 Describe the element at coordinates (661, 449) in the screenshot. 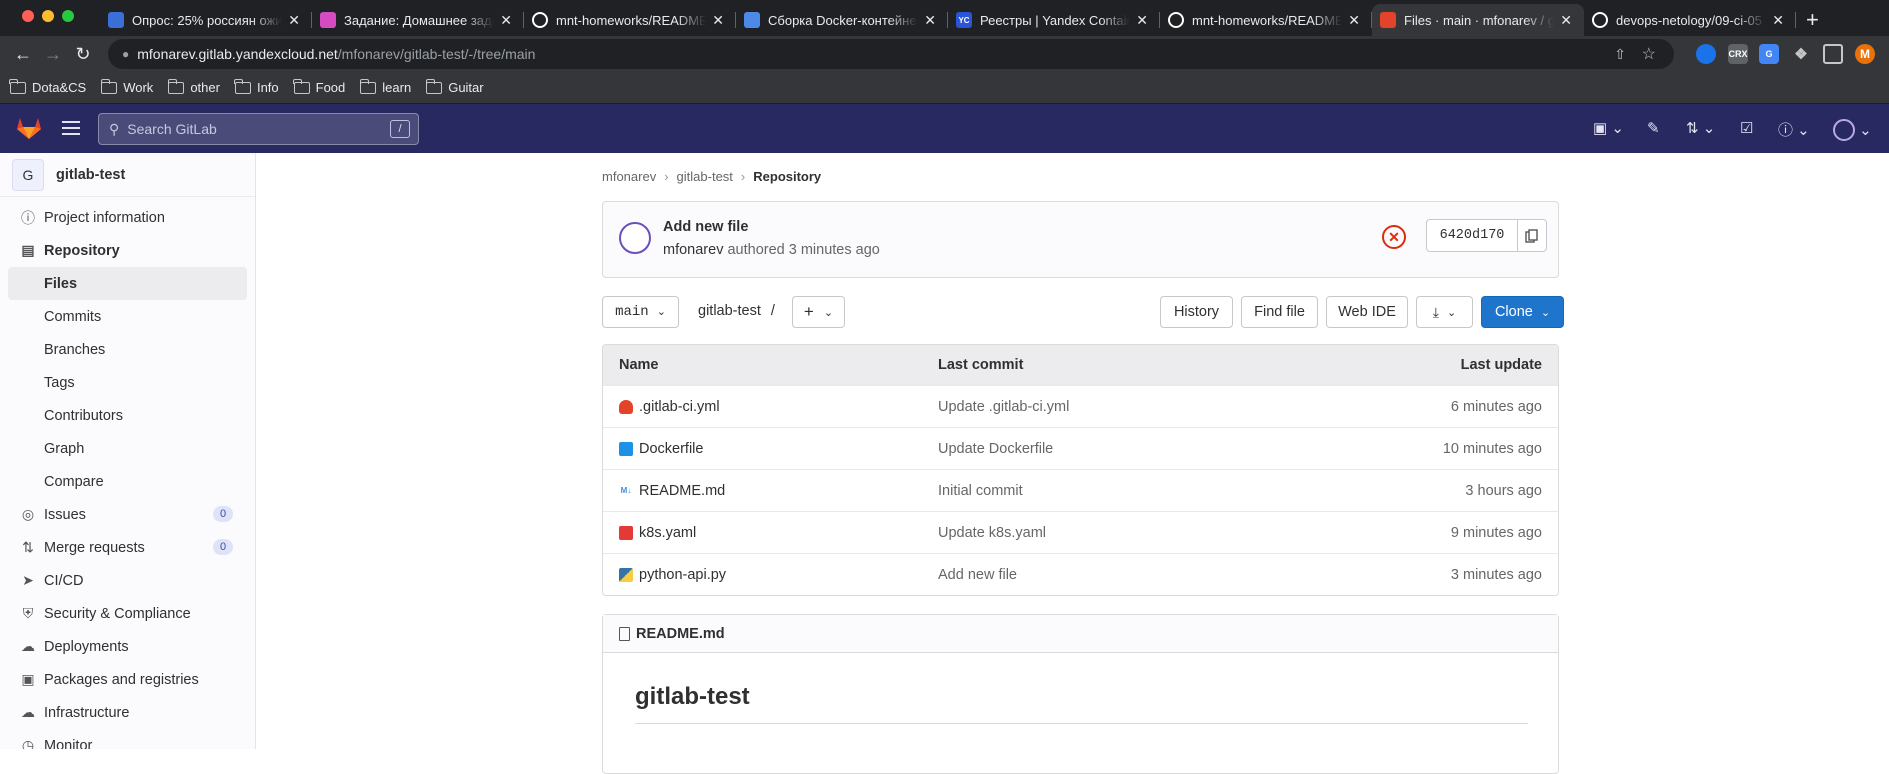

I see `file-name-cell: Dockerfile` at that location.